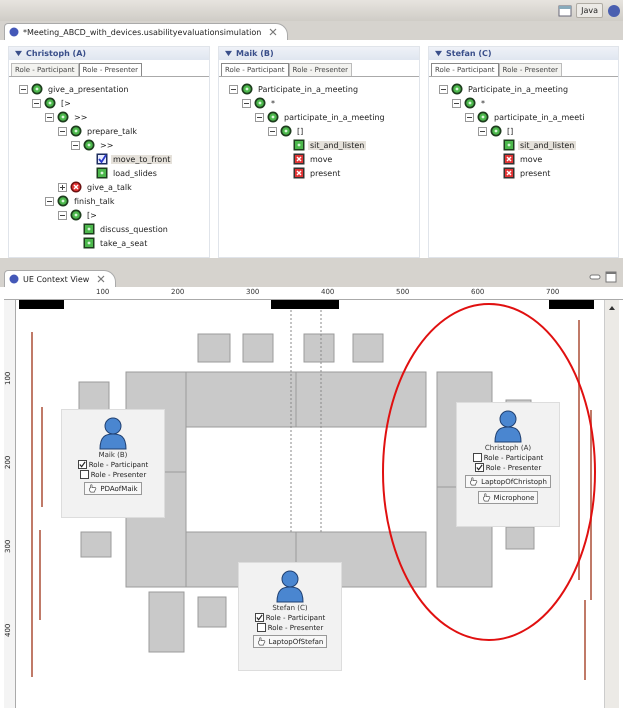  I want to click on editor-tab: *Meeting_ABCD_with_devices.usabilityevaluationsimulation, so click(146, 31).